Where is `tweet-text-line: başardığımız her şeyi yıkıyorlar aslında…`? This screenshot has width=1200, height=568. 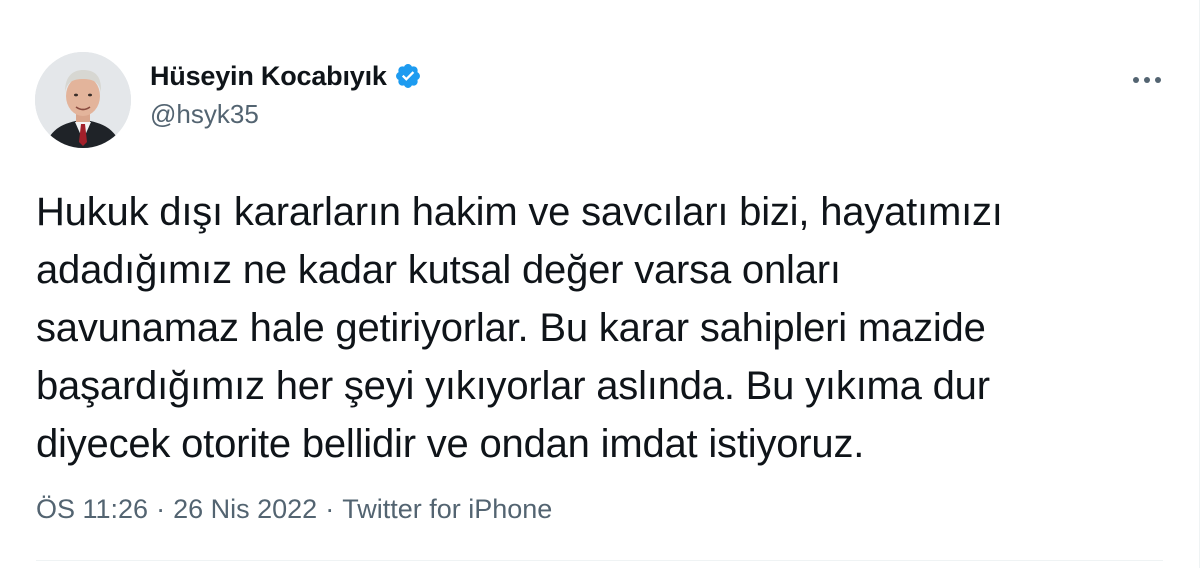 tweet-text-line: başardığımız her şeyi yıkıyorlar aslında… is located at coordinates (513, 386).